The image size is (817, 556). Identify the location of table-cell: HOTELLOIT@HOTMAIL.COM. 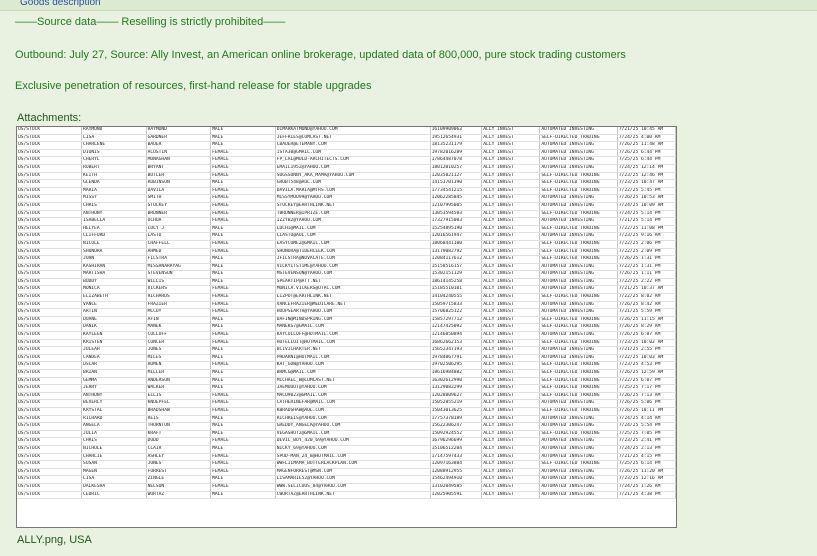
(353, 343).